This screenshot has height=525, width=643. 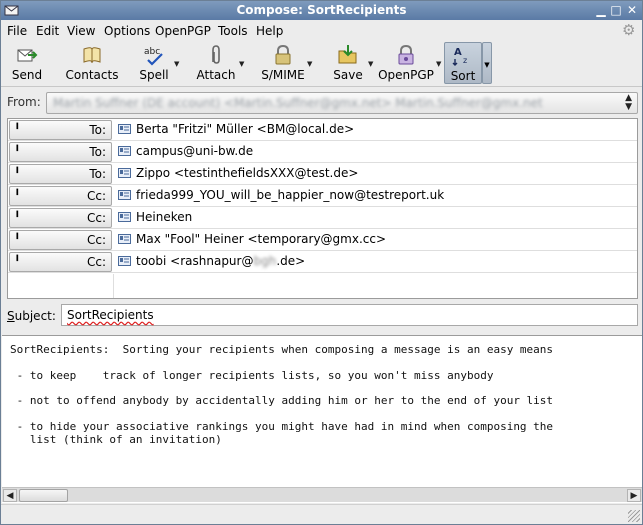 What do you see at coordinates (632, 10) in the screenshot?
I see `close-icon: ✕` at bounding box center [632, 10].